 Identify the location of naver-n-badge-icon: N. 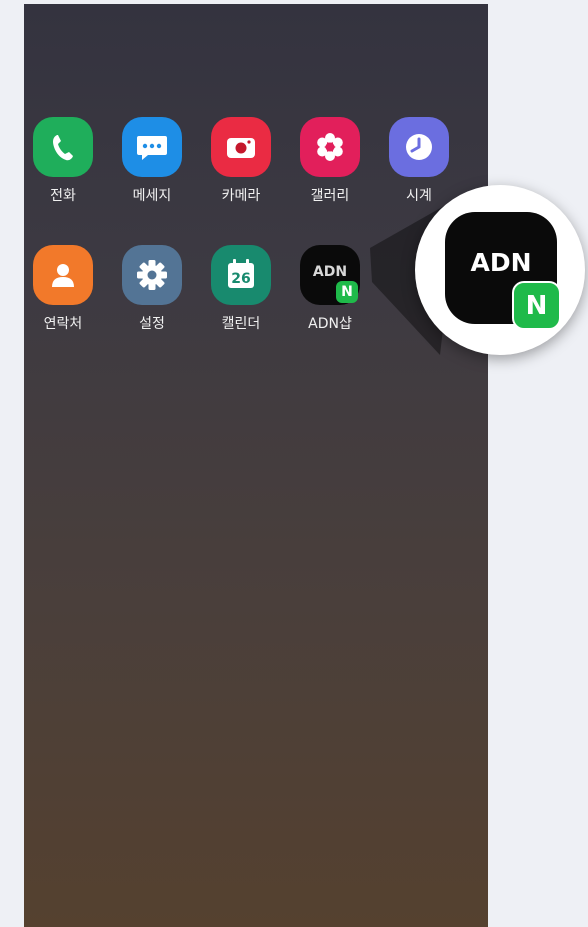
(347, 292).